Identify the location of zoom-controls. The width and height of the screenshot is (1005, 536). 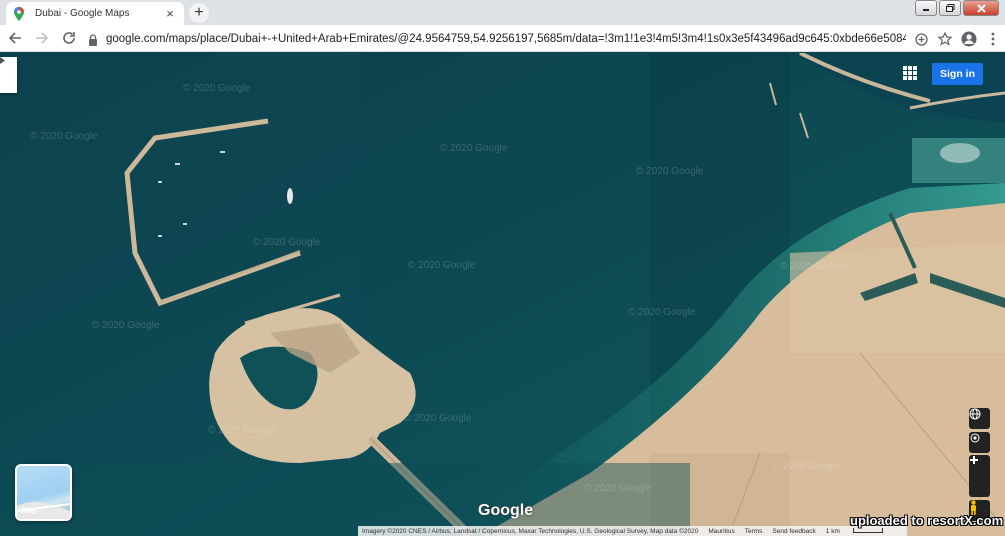
(979, 476).